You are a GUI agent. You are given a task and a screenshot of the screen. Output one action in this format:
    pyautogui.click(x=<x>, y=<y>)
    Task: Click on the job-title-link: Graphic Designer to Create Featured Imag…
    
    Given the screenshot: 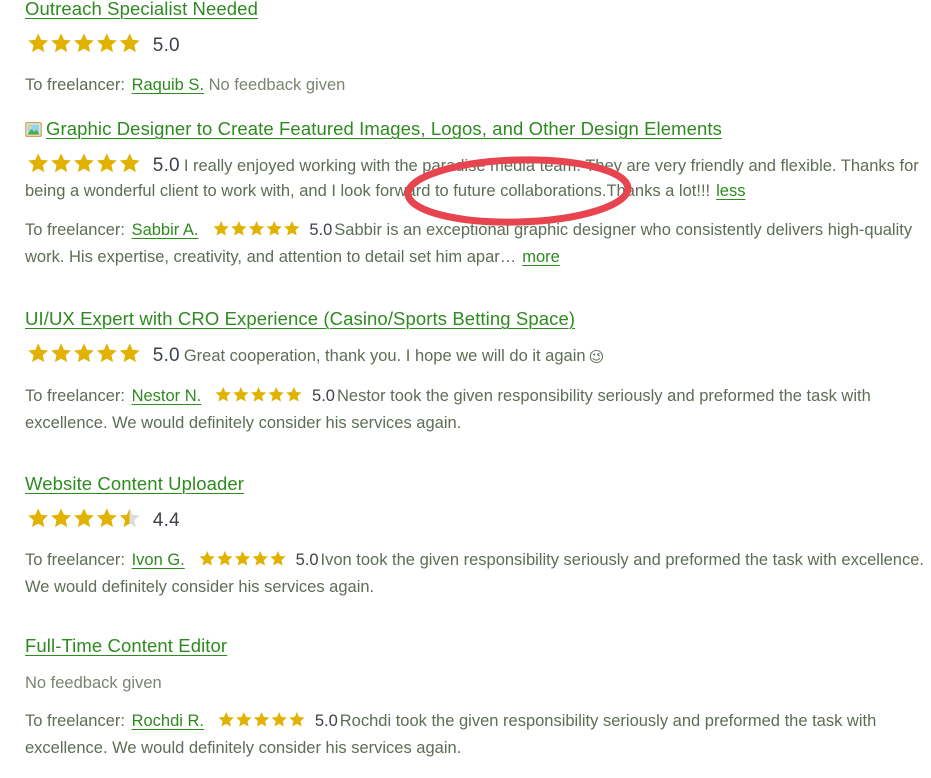 What is the action you would take?
    pyautogui.click(x=384, y=128)
    